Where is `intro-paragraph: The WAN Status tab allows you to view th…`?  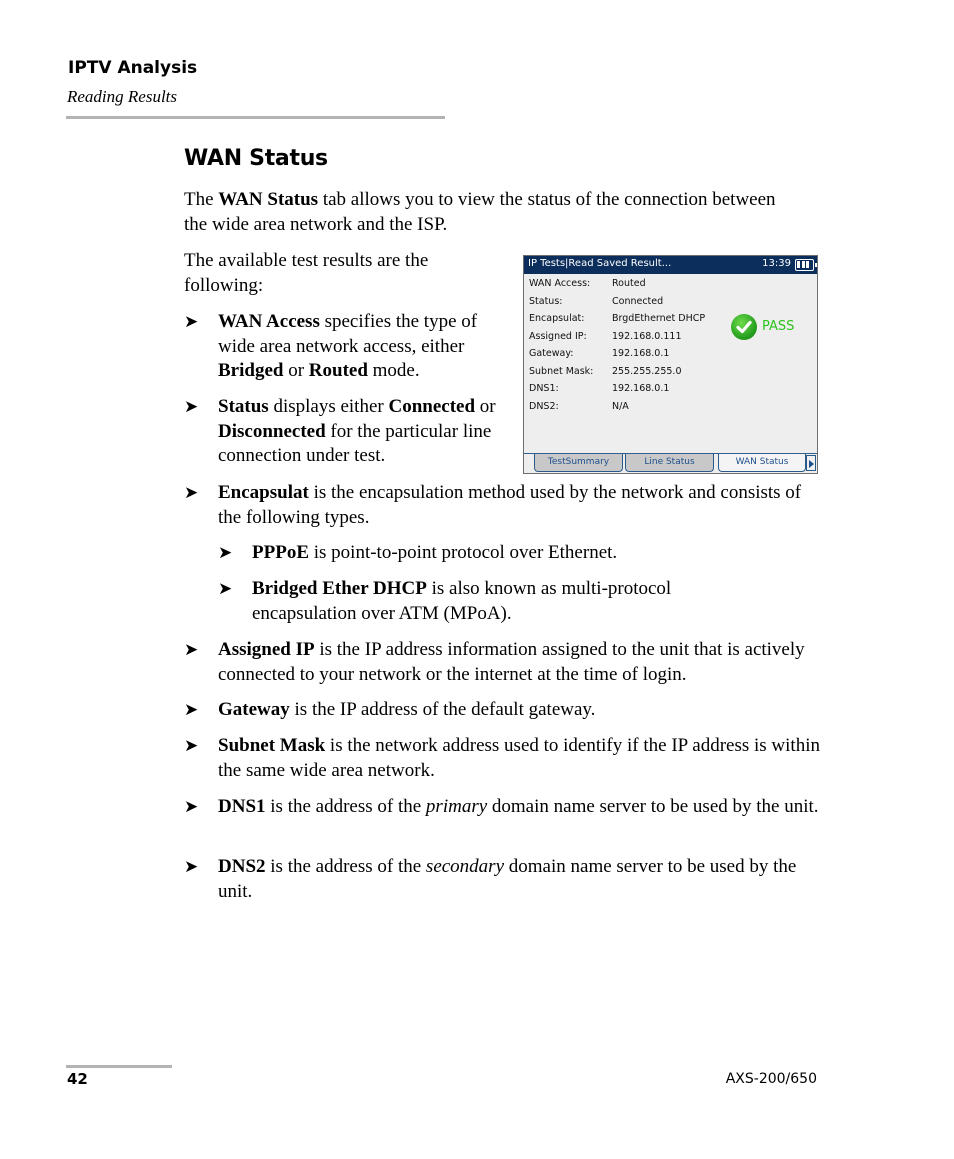 intro-paragraph: The WAN Status tab allows you to view th… is located at coordinates (480, 212).